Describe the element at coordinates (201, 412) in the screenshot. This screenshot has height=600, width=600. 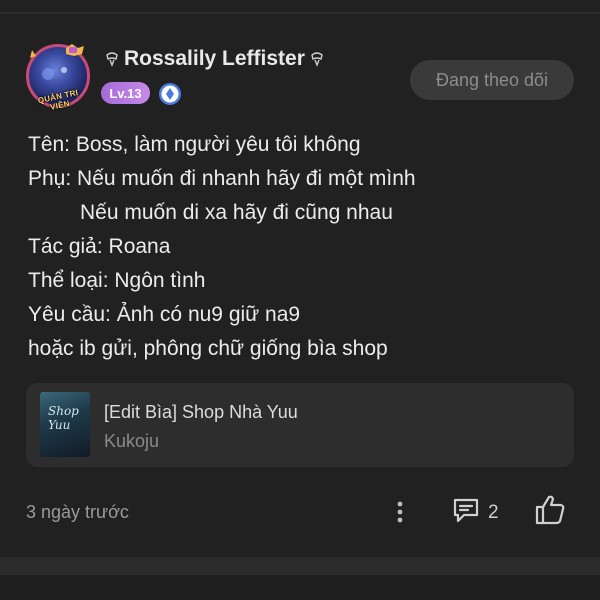
I see `linked-post-title: [Edit Bìa] Shop Nhà Yuu` at that location.